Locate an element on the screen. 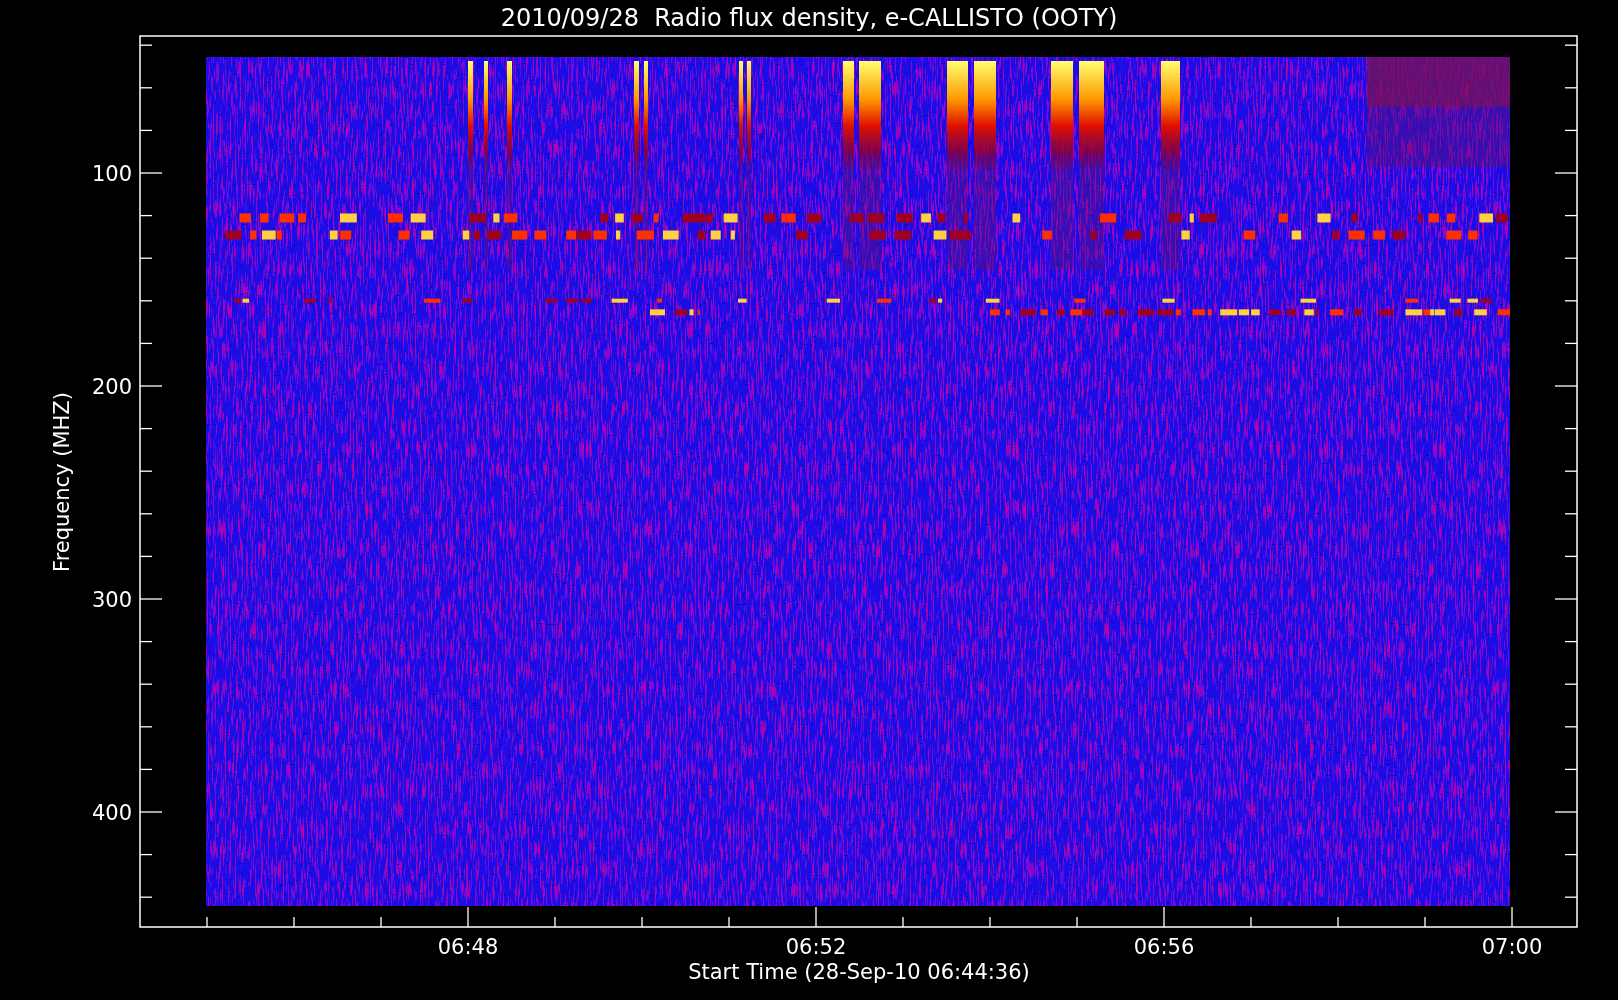 The width and height of the screenshot is (1618, 1000). y-axis-label: Frequency (MHZ) is located at coordinates (62, 482).